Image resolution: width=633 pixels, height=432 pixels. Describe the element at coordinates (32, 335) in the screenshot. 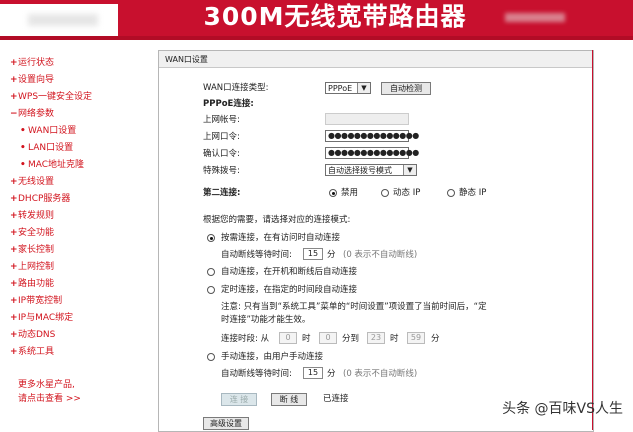

I see `sidebar-item-ddns: +动态DNS` at that location.